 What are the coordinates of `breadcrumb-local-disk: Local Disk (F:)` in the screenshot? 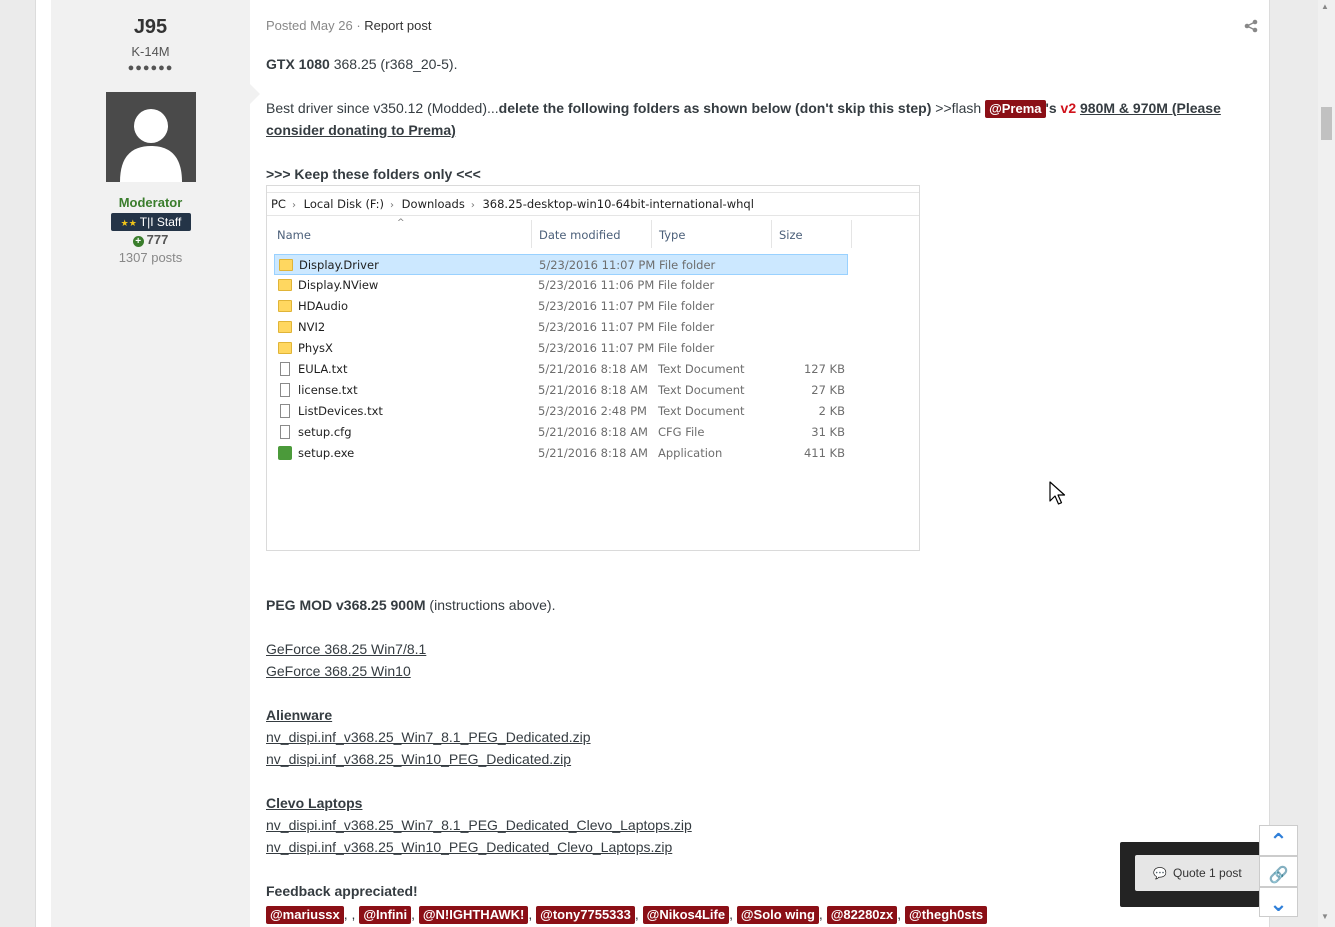 It's located at (344, 204).